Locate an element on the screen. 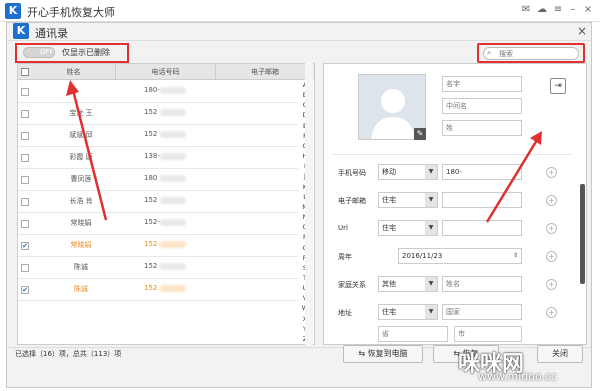  annotation-arrow-left is located at coordinates (87, 150).